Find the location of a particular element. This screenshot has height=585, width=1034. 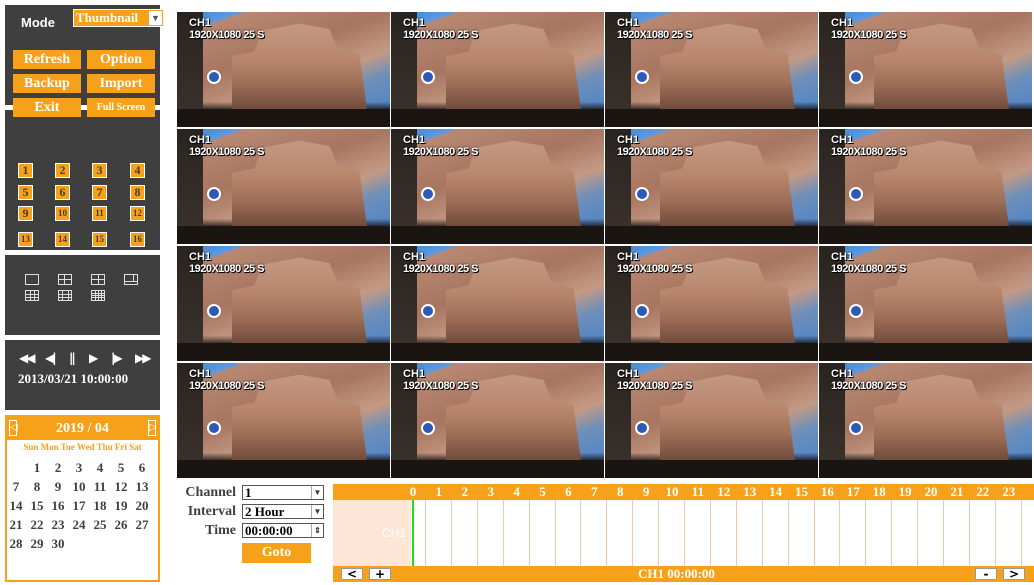

channel-button-15: 15 is located at coordinates (99, 239).